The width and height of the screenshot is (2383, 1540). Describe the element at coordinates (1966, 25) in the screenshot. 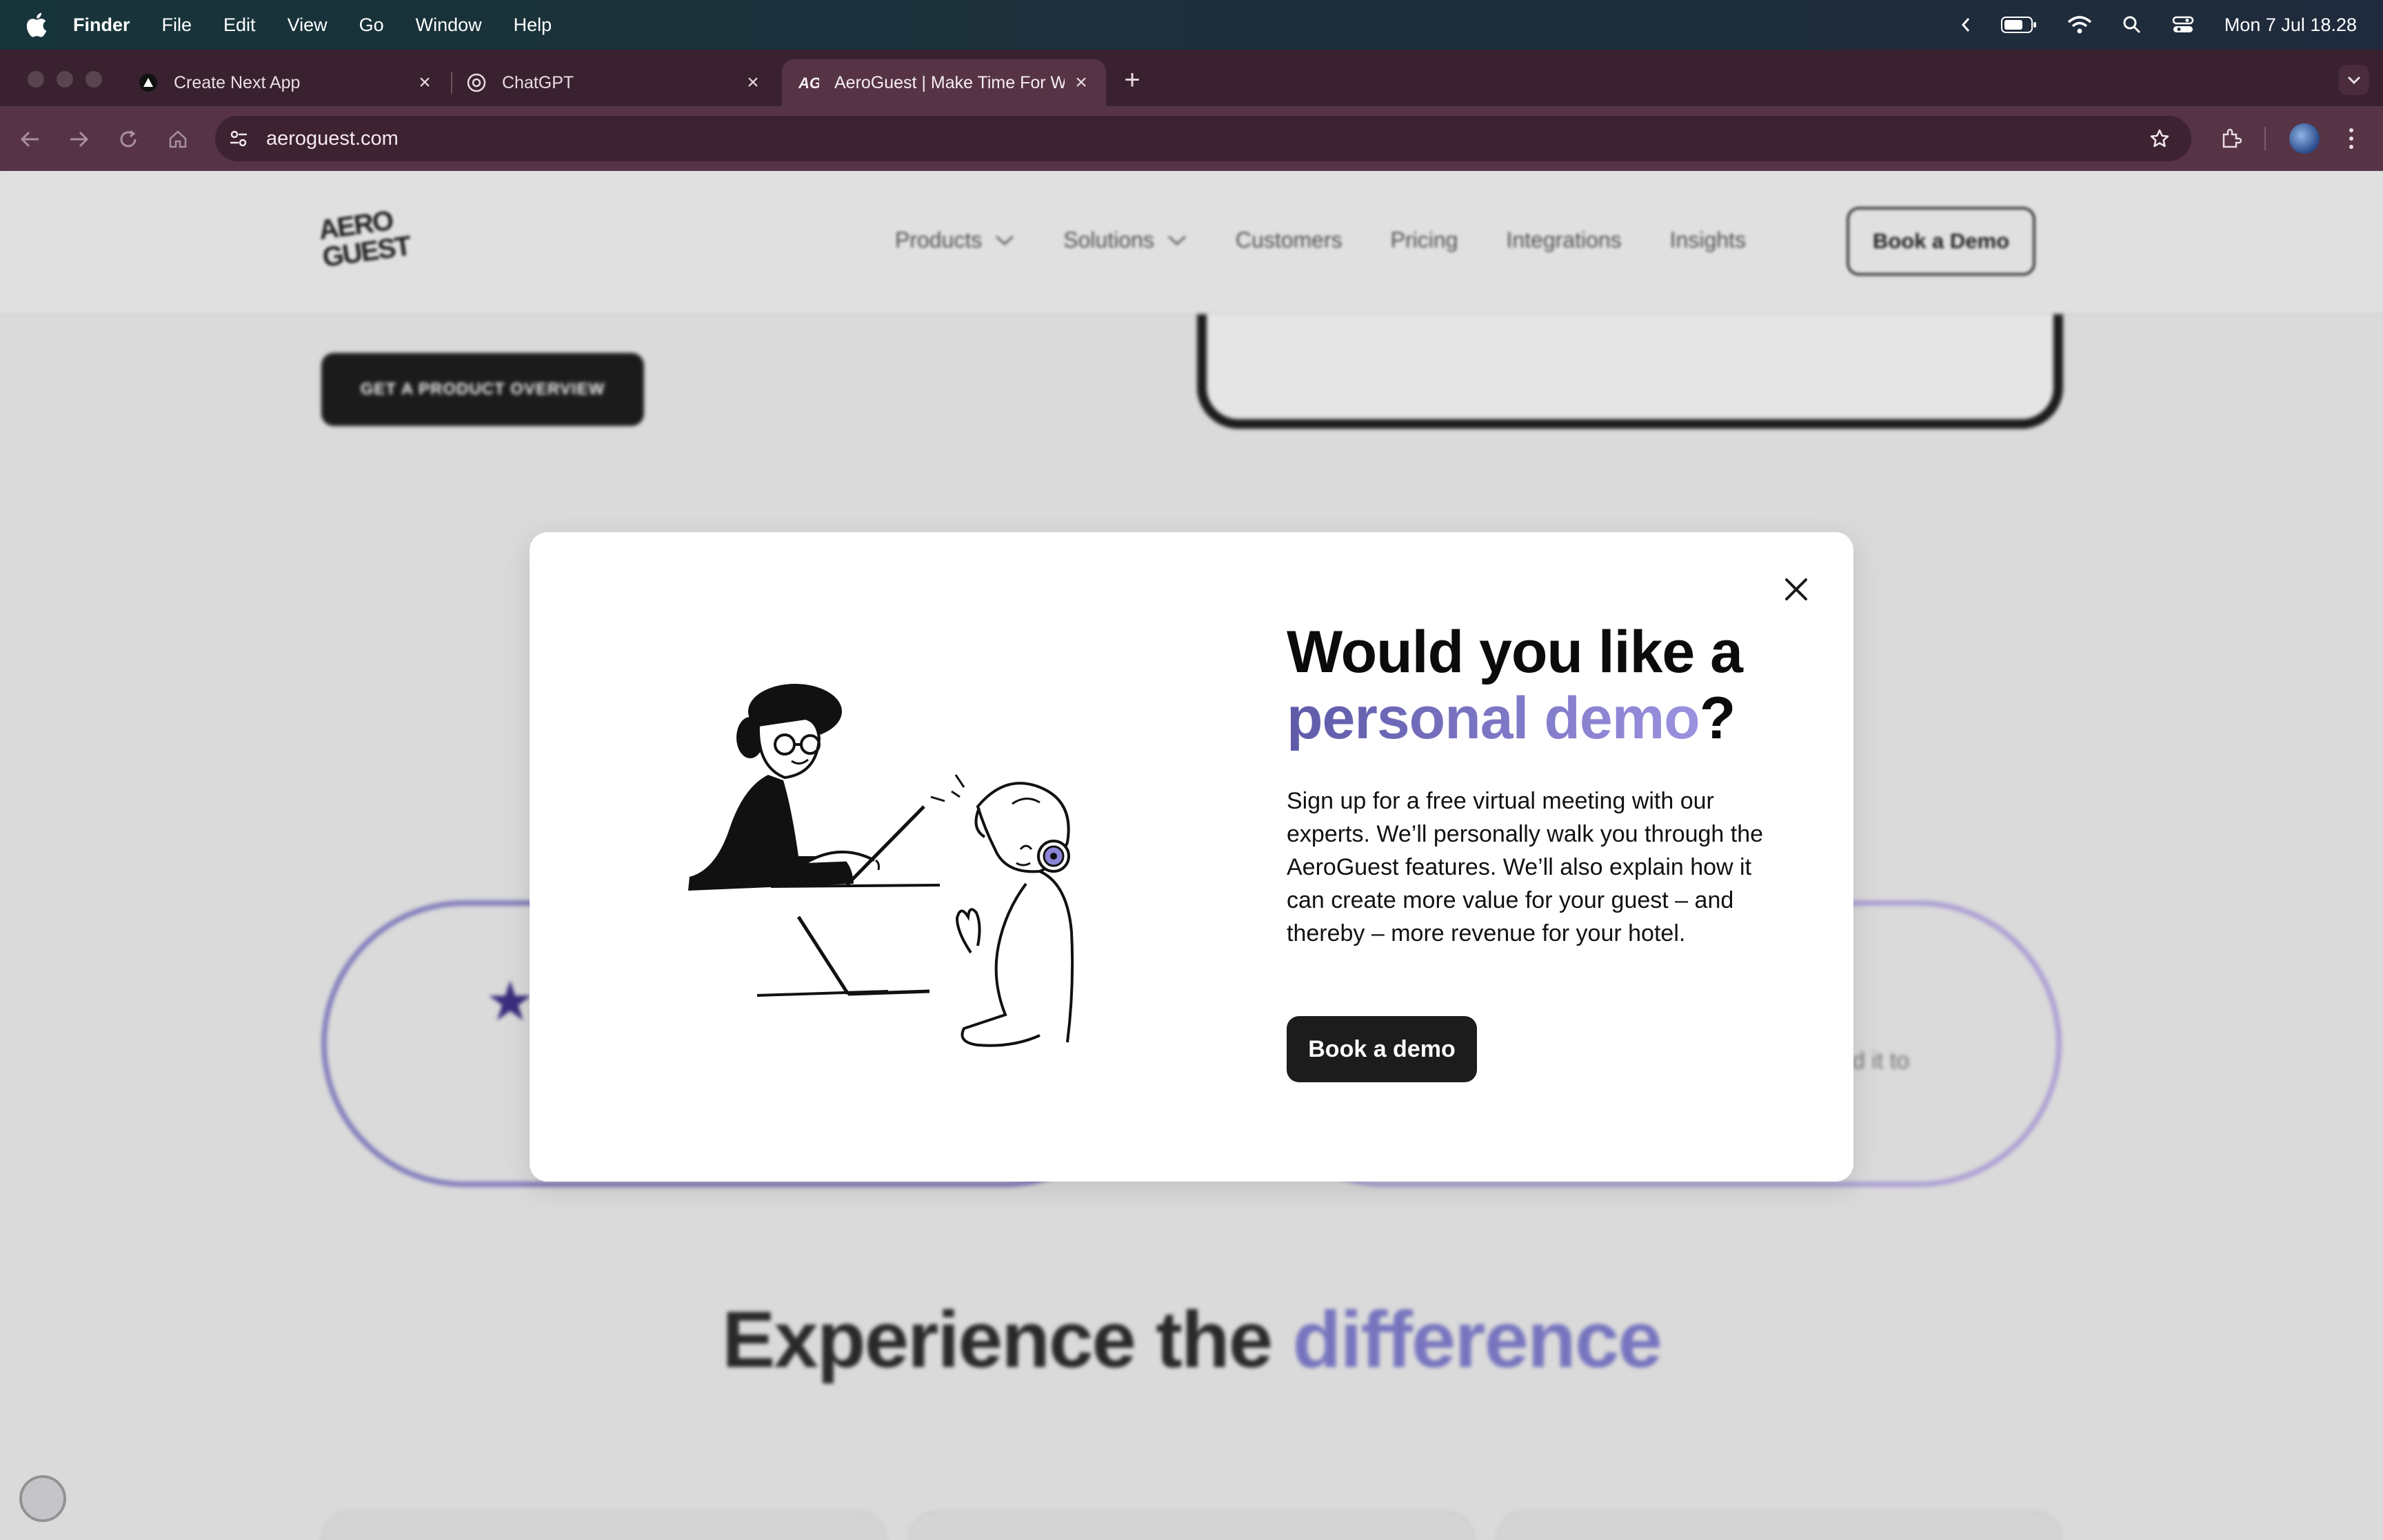

I see `chevron-left-icon` at that location.